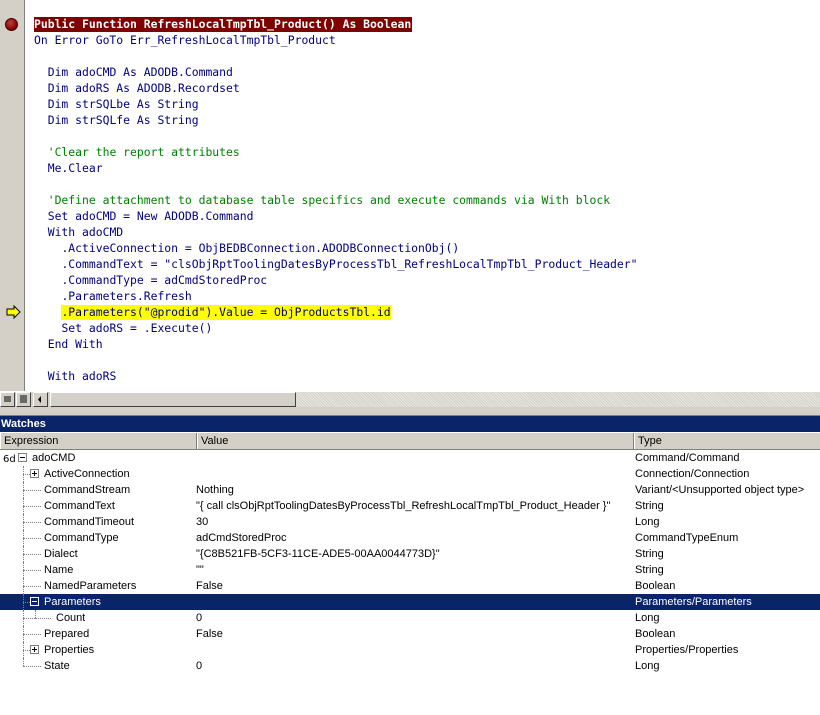  I want to click on code-statement: .CommandType = adCmdStoredProc, so click(164, 280).